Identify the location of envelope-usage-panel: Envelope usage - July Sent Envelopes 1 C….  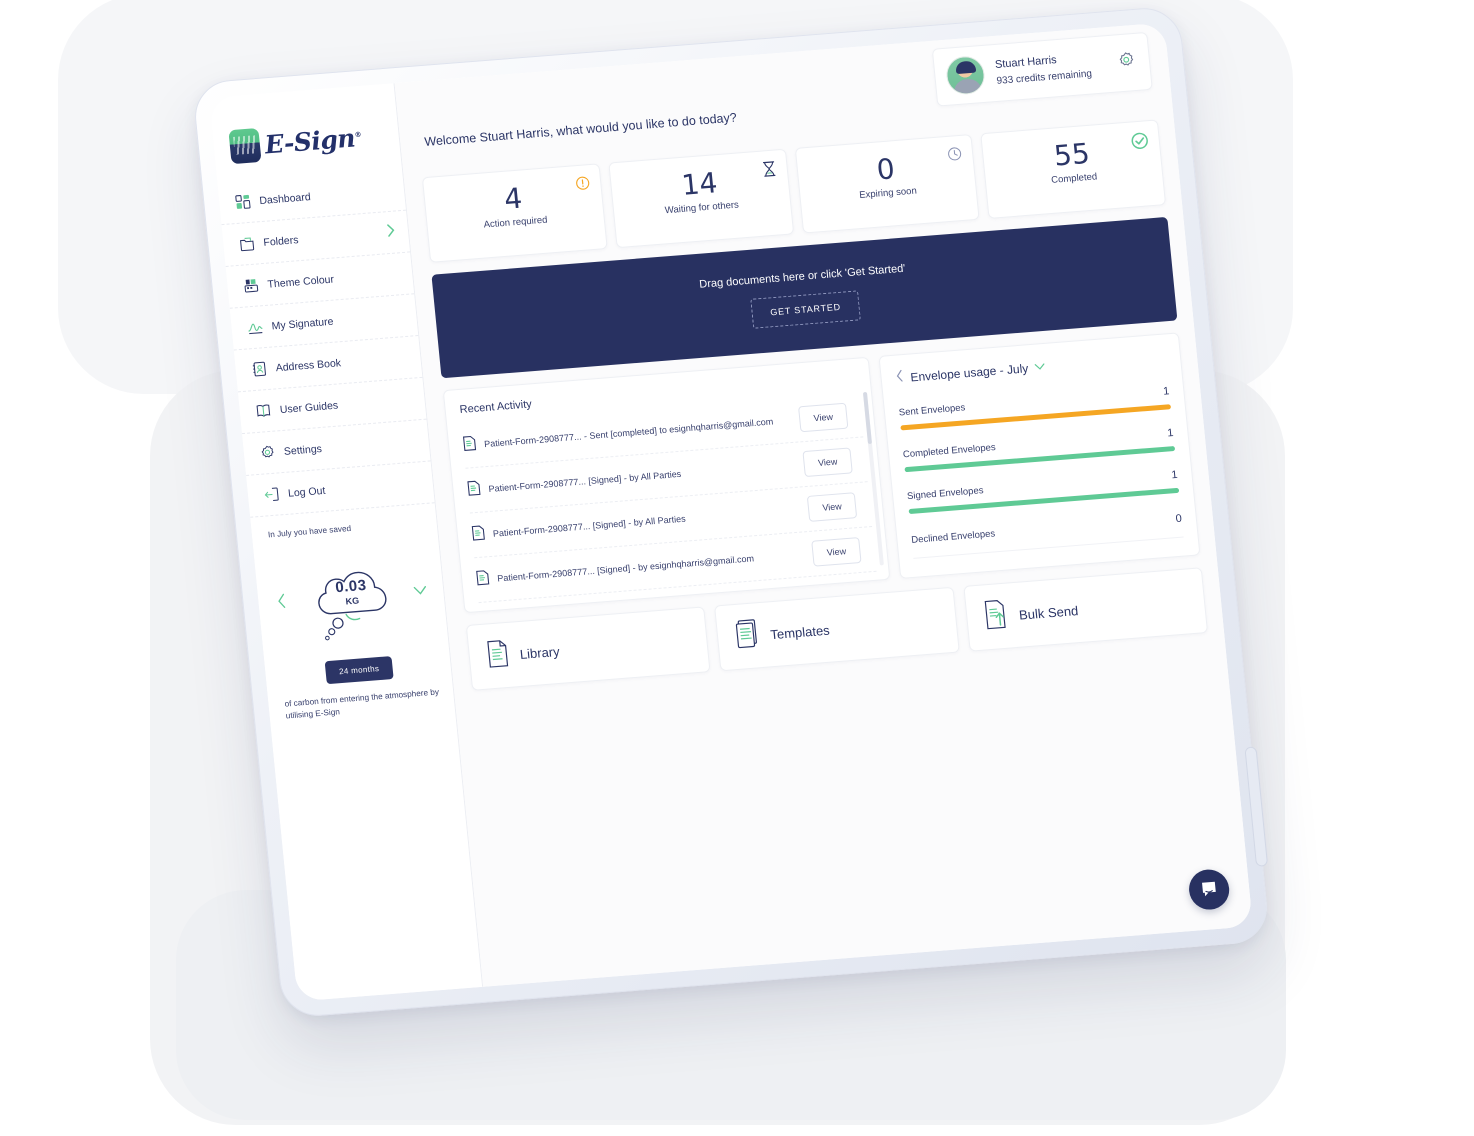
(1039, 455).